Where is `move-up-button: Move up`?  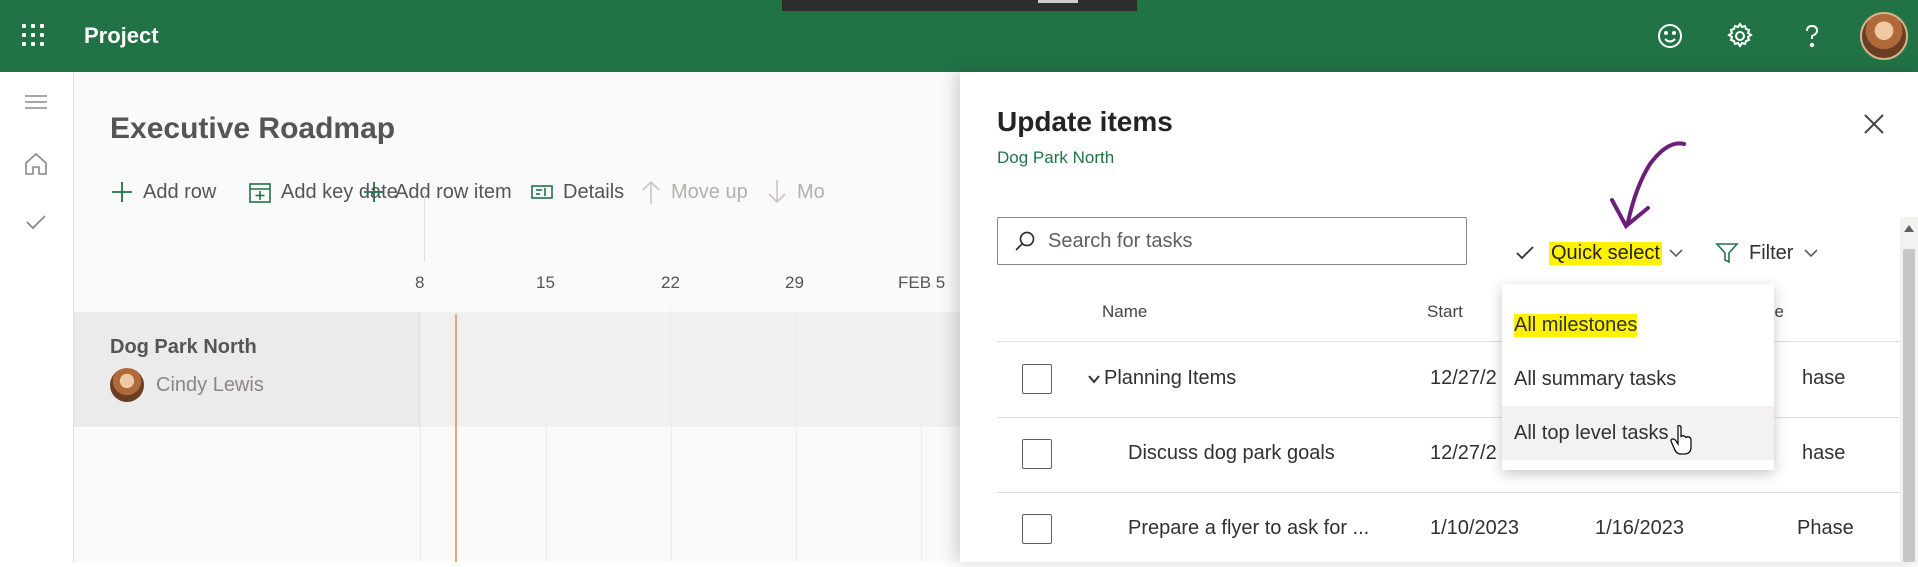
move-up-button: Move up is located at coordinates (694, 192).